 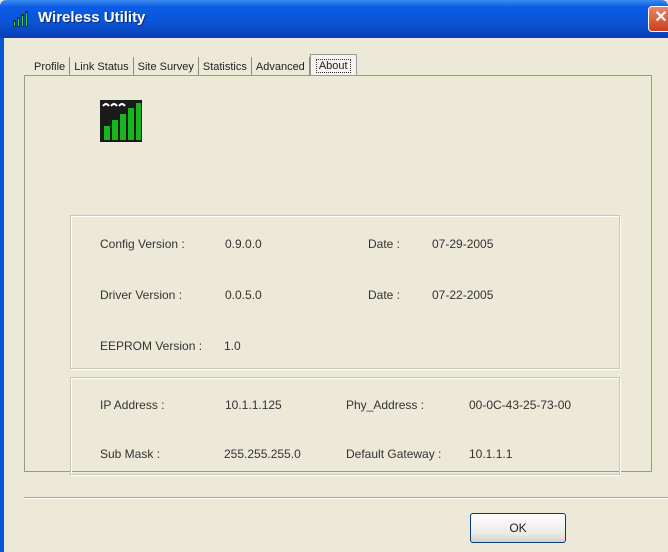 I want to click on tab-about-label: About, so click(x=333, y=66).